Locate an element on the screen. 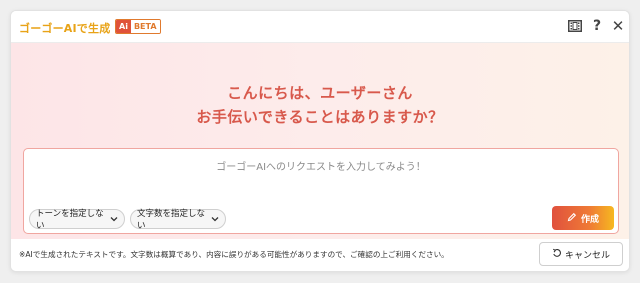  length-select: 文字数を指定しない is located at coordinates (178, 220).